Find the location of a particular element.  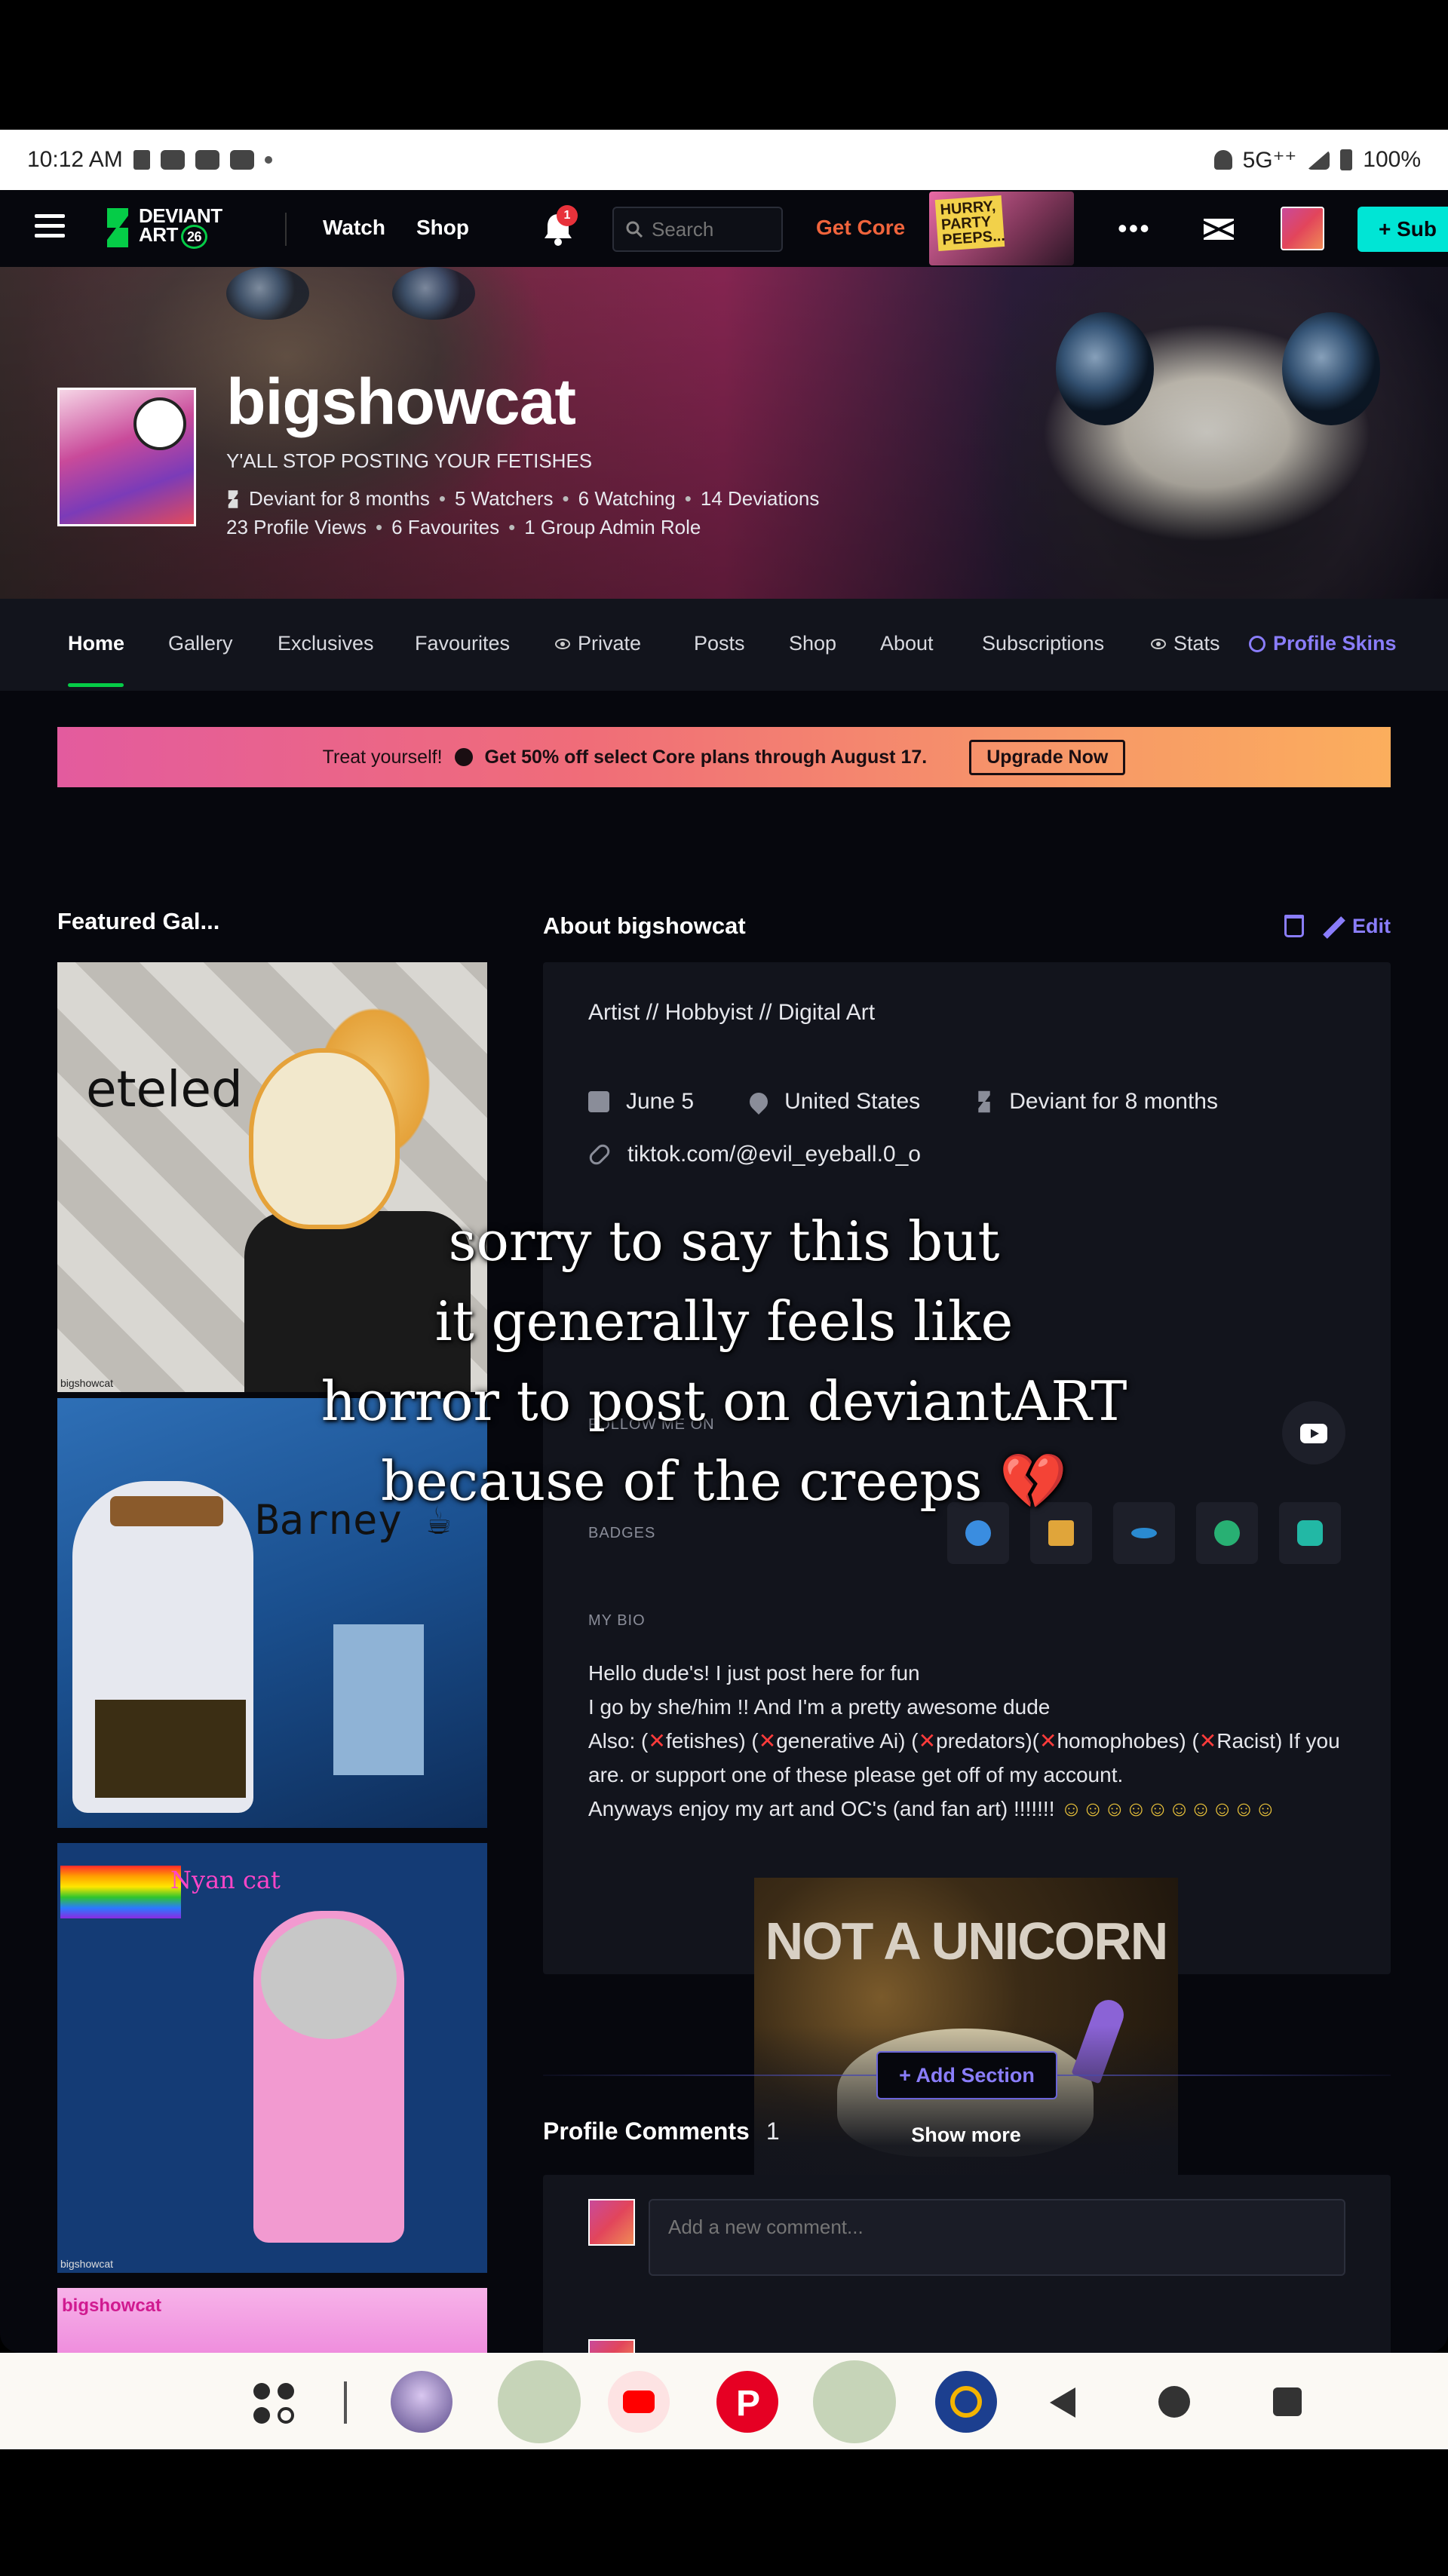

menu-icon is located at coordinates (50, 227).